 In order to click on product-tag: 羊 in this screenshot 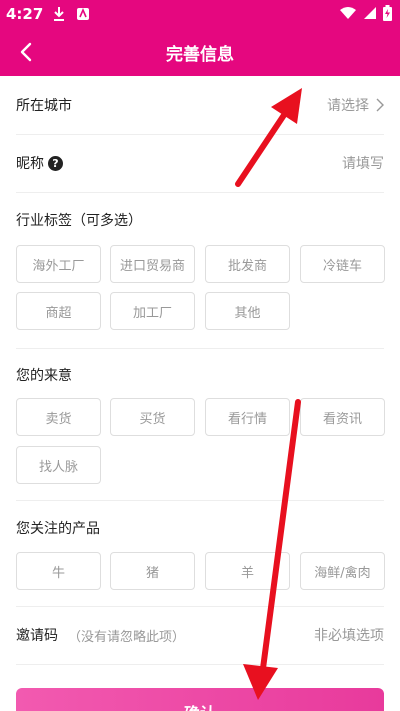, I will do `click(247, 571)`.